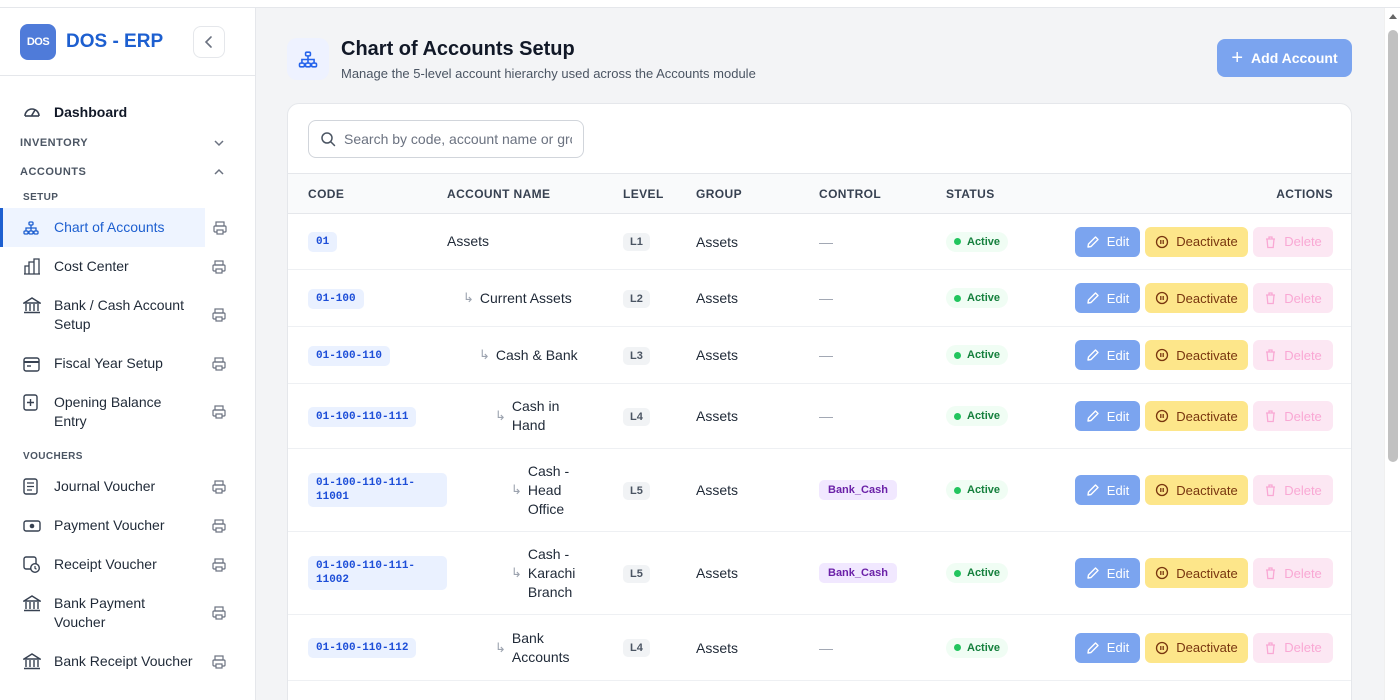 This screenshot has height=700, width=1400. What do you see at coordinates (882, 193) in the screenshot?
I see `column-header-control: CONTROL` at bounding box center [882, 193].